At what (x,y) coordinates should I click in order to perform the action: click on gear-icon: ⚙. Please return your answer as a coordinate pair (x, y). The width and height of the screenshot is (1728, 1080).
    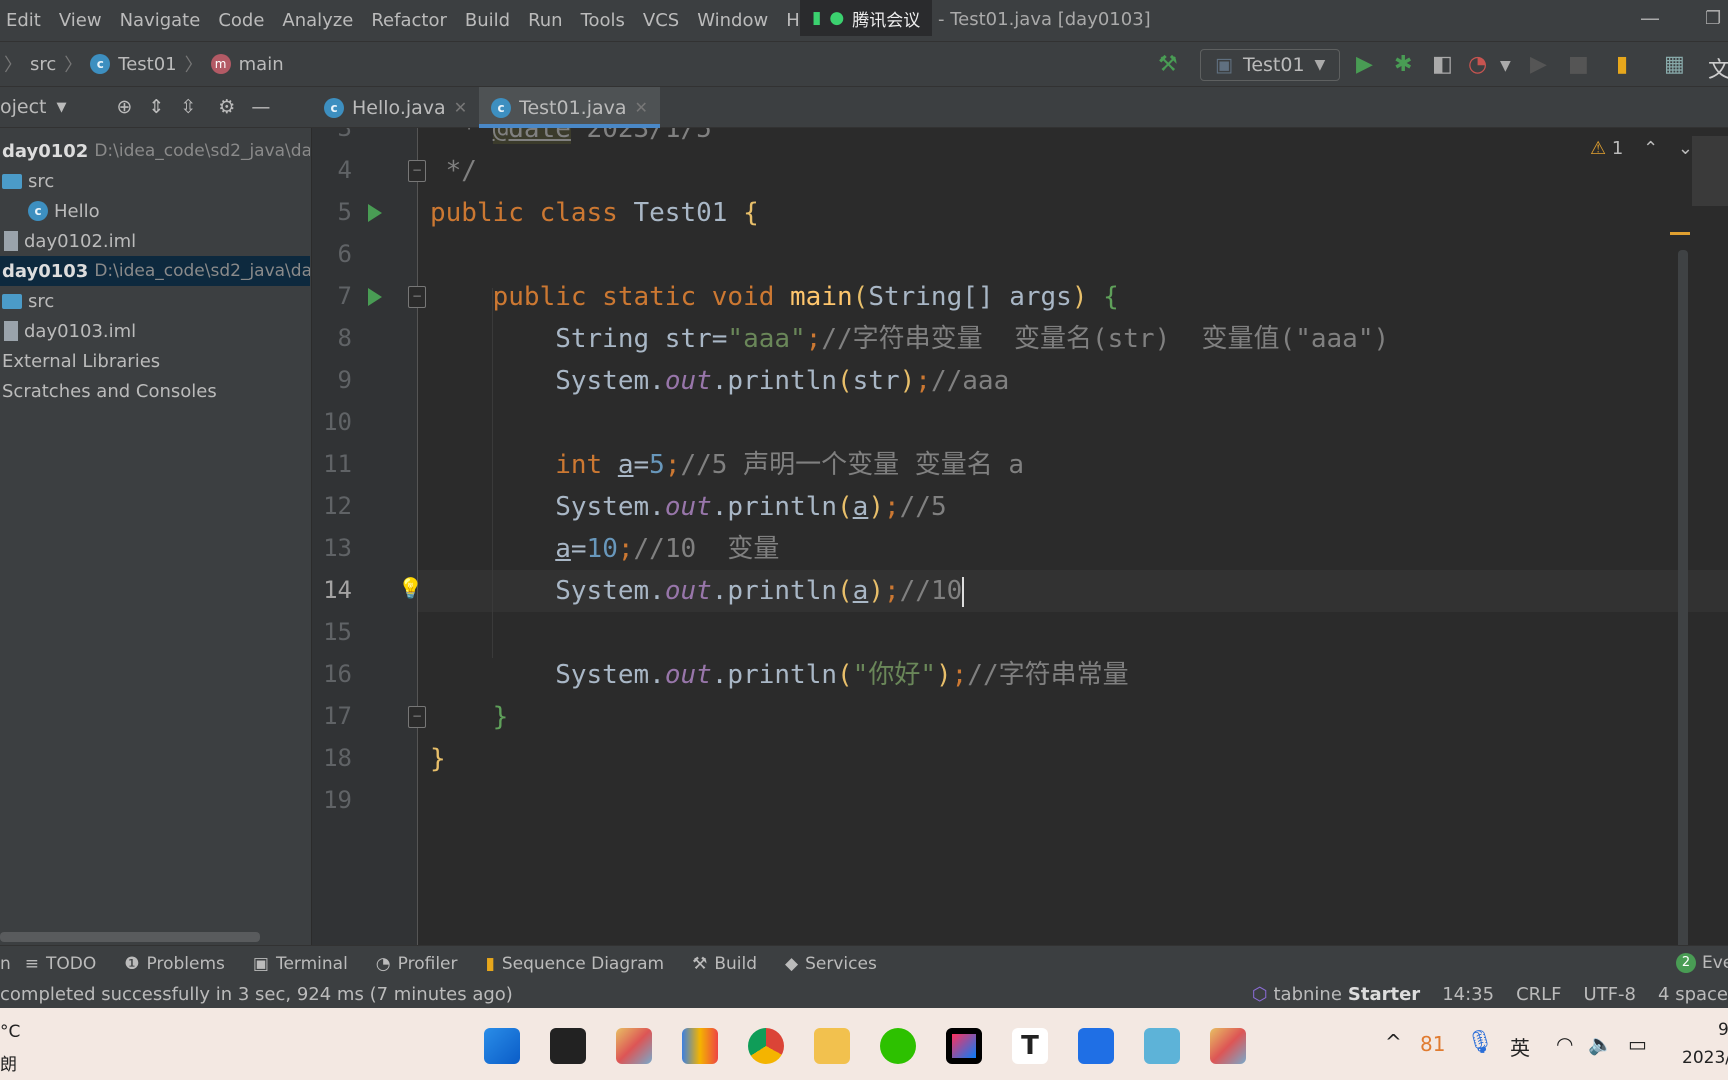
    Looking at the image, I should click on (226, 107).